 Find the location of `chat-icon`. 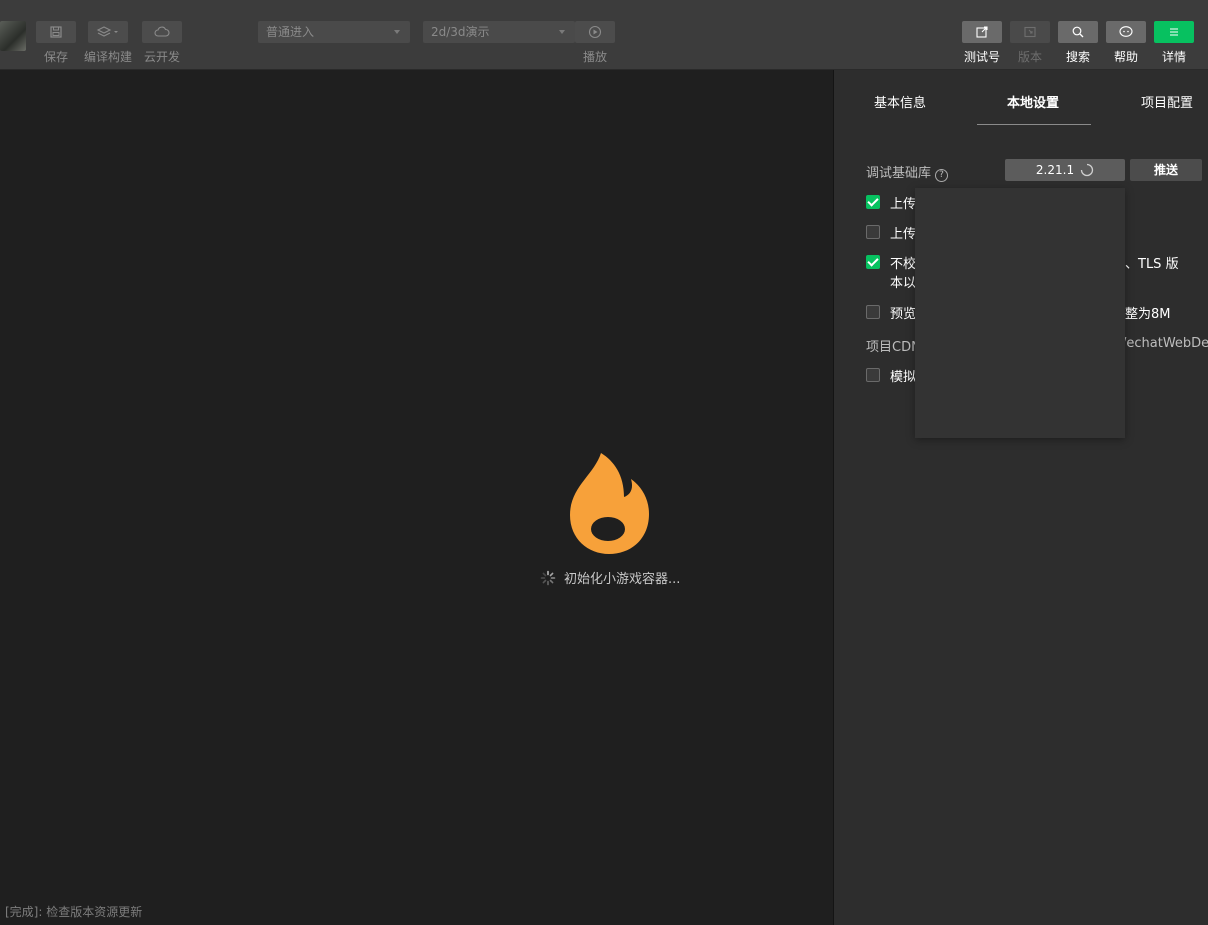

chat-icon is located at coordinates (1126, 31).